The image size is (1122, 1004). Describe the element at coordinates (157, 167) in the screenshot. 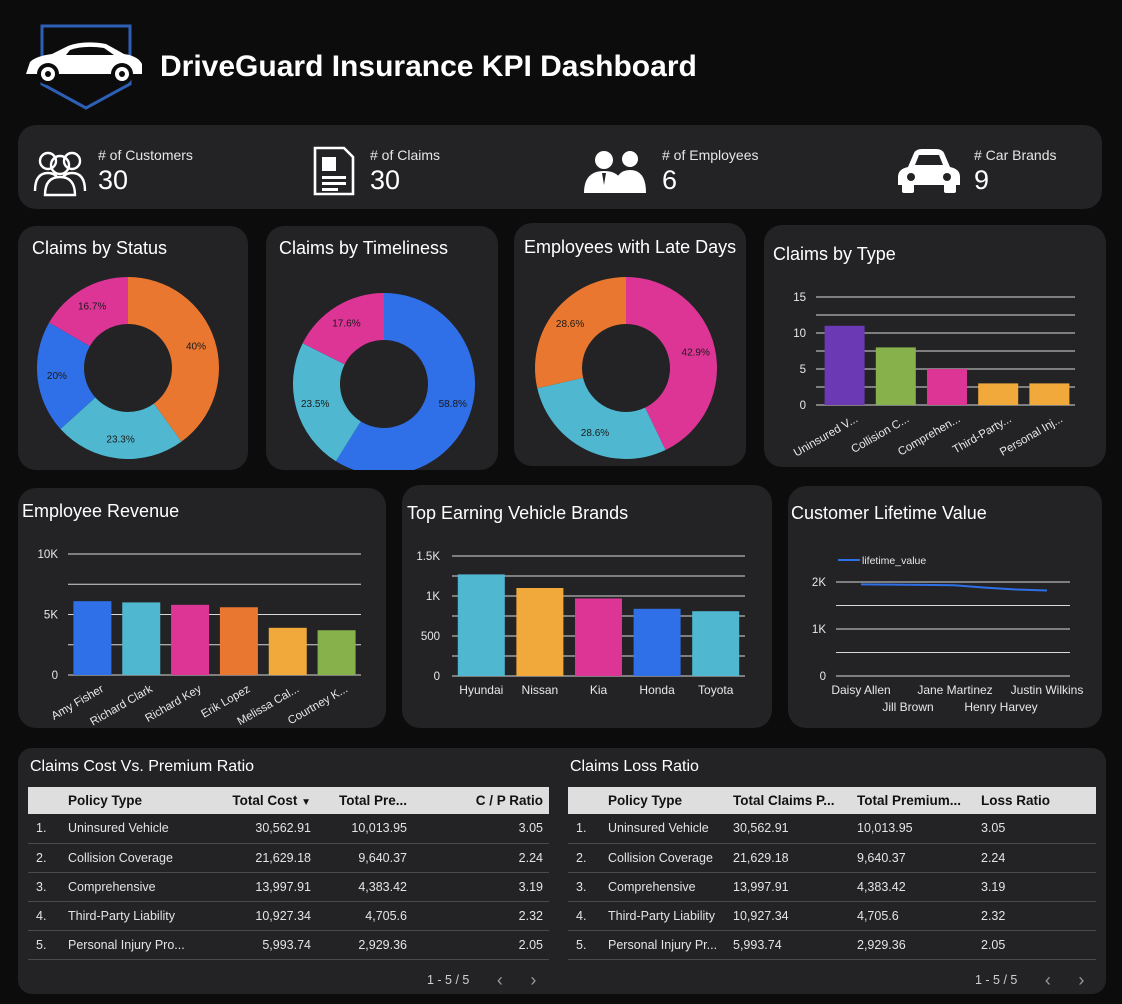

I see `kpi-customers: # of Customers 30` at that location.